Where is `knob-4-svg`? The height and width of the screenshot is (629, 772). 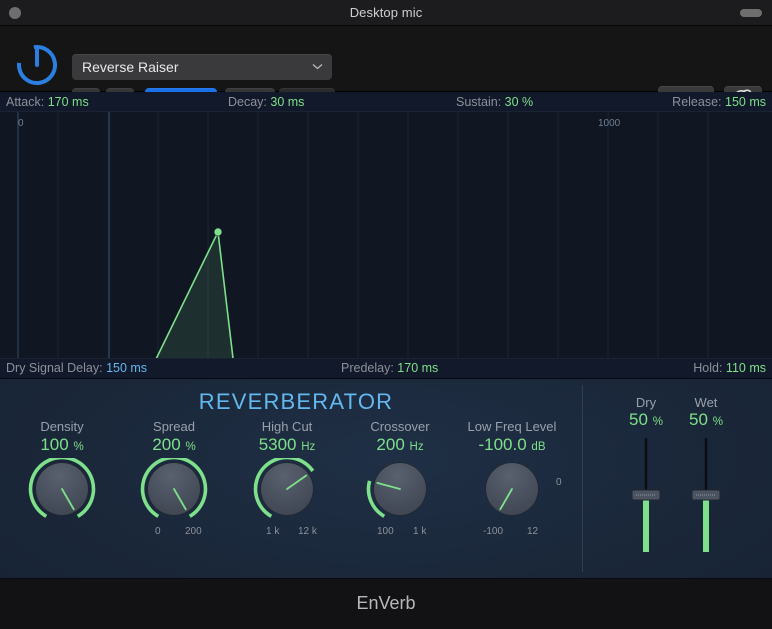 knob-4-svg is located at coordinates (512, 489).